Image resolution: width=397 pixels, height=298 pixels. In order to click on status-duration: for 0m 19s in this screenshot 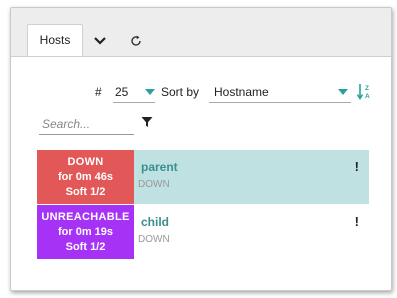, I will do `click(85, 231)`.